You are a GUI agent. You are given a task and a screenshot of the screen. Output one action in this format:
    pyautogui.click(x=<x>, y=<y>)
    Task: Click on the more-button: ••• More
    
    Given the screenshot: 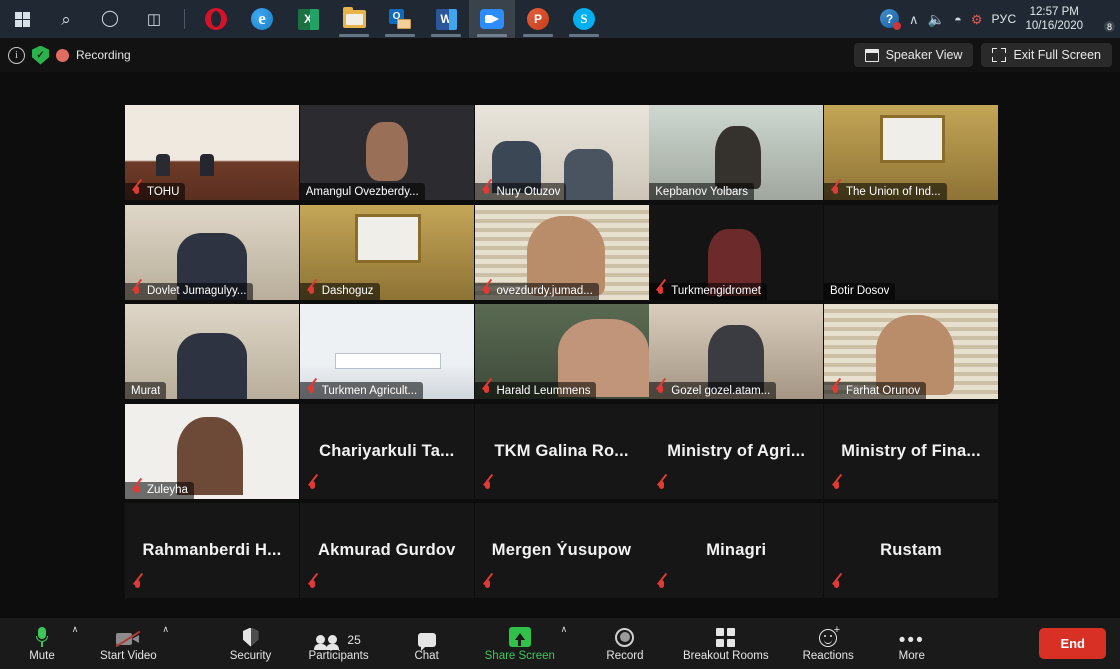 What is the action you would take?
    pyautogui.click(x=912, y=643)
    